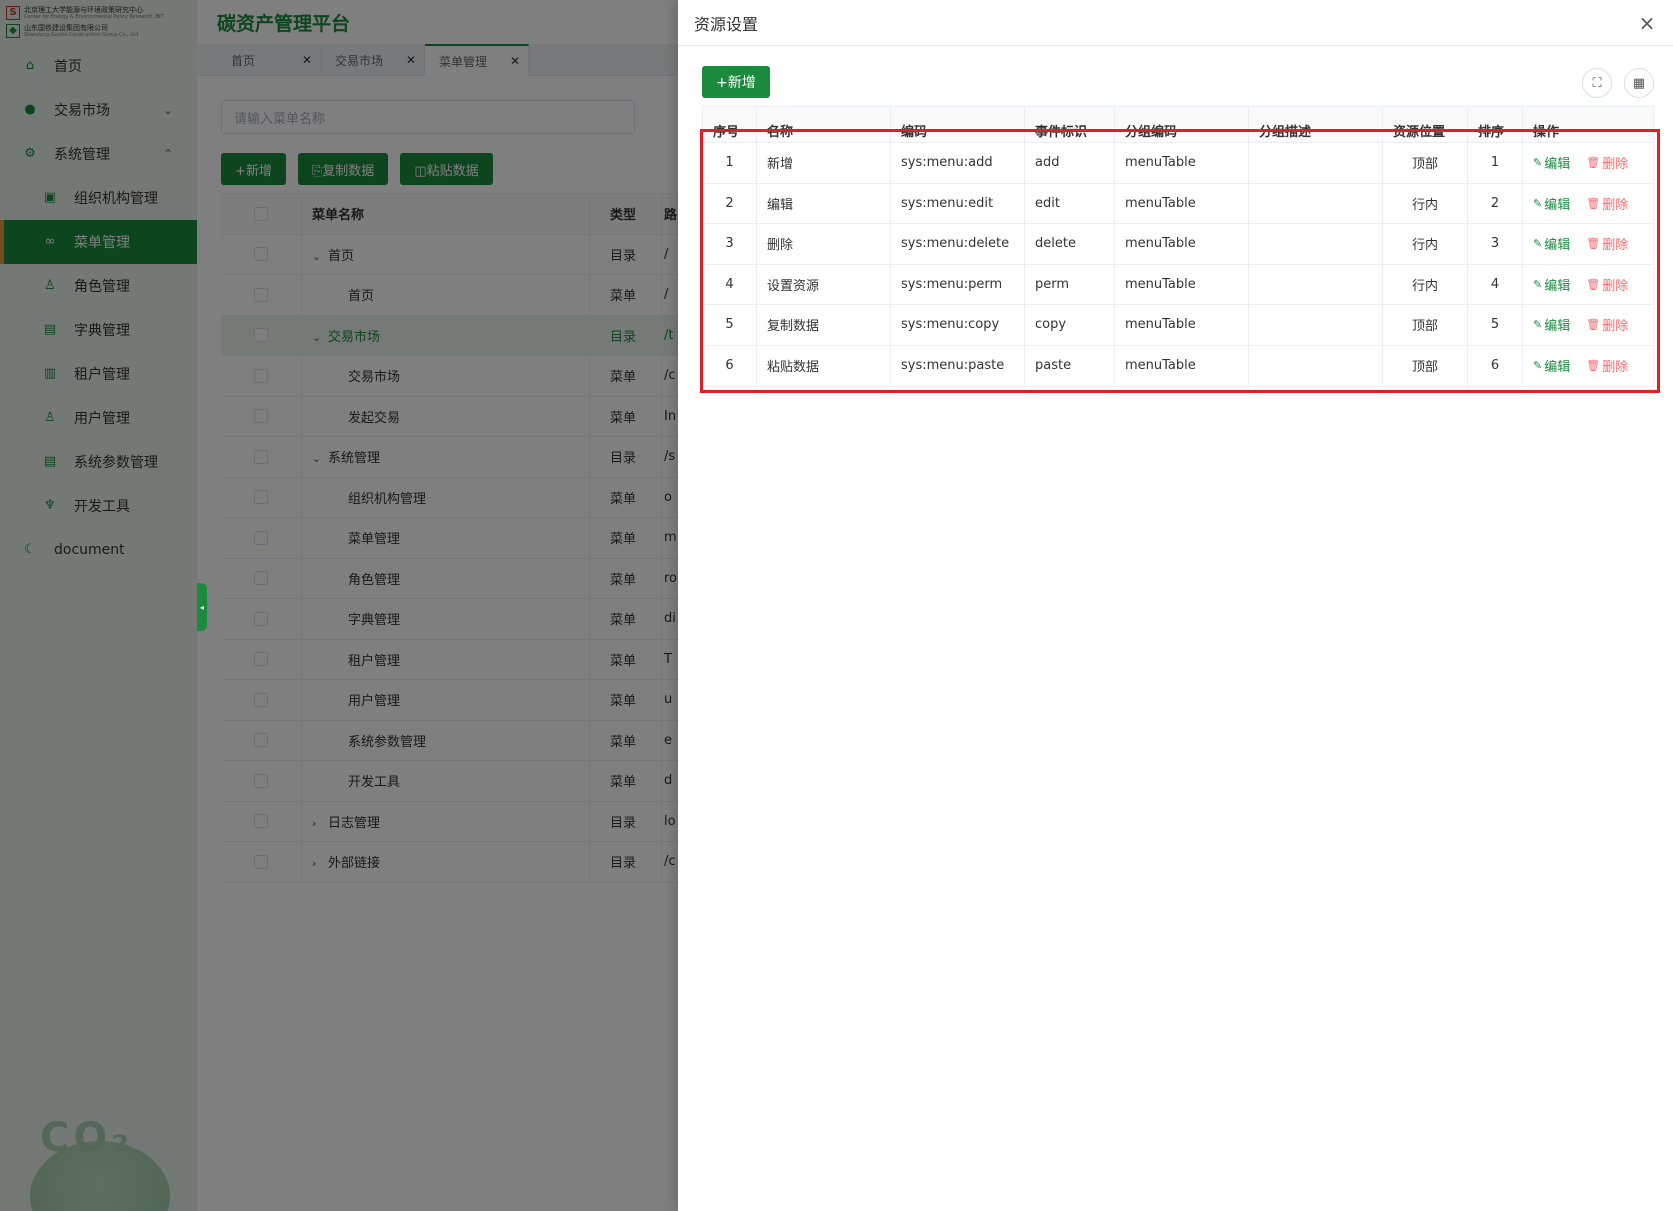 This screenshot has height=1211, width=1673. Describe the element at coordinates (1070, 244) in the screenshot. I see `cell-event: delete` at that location.